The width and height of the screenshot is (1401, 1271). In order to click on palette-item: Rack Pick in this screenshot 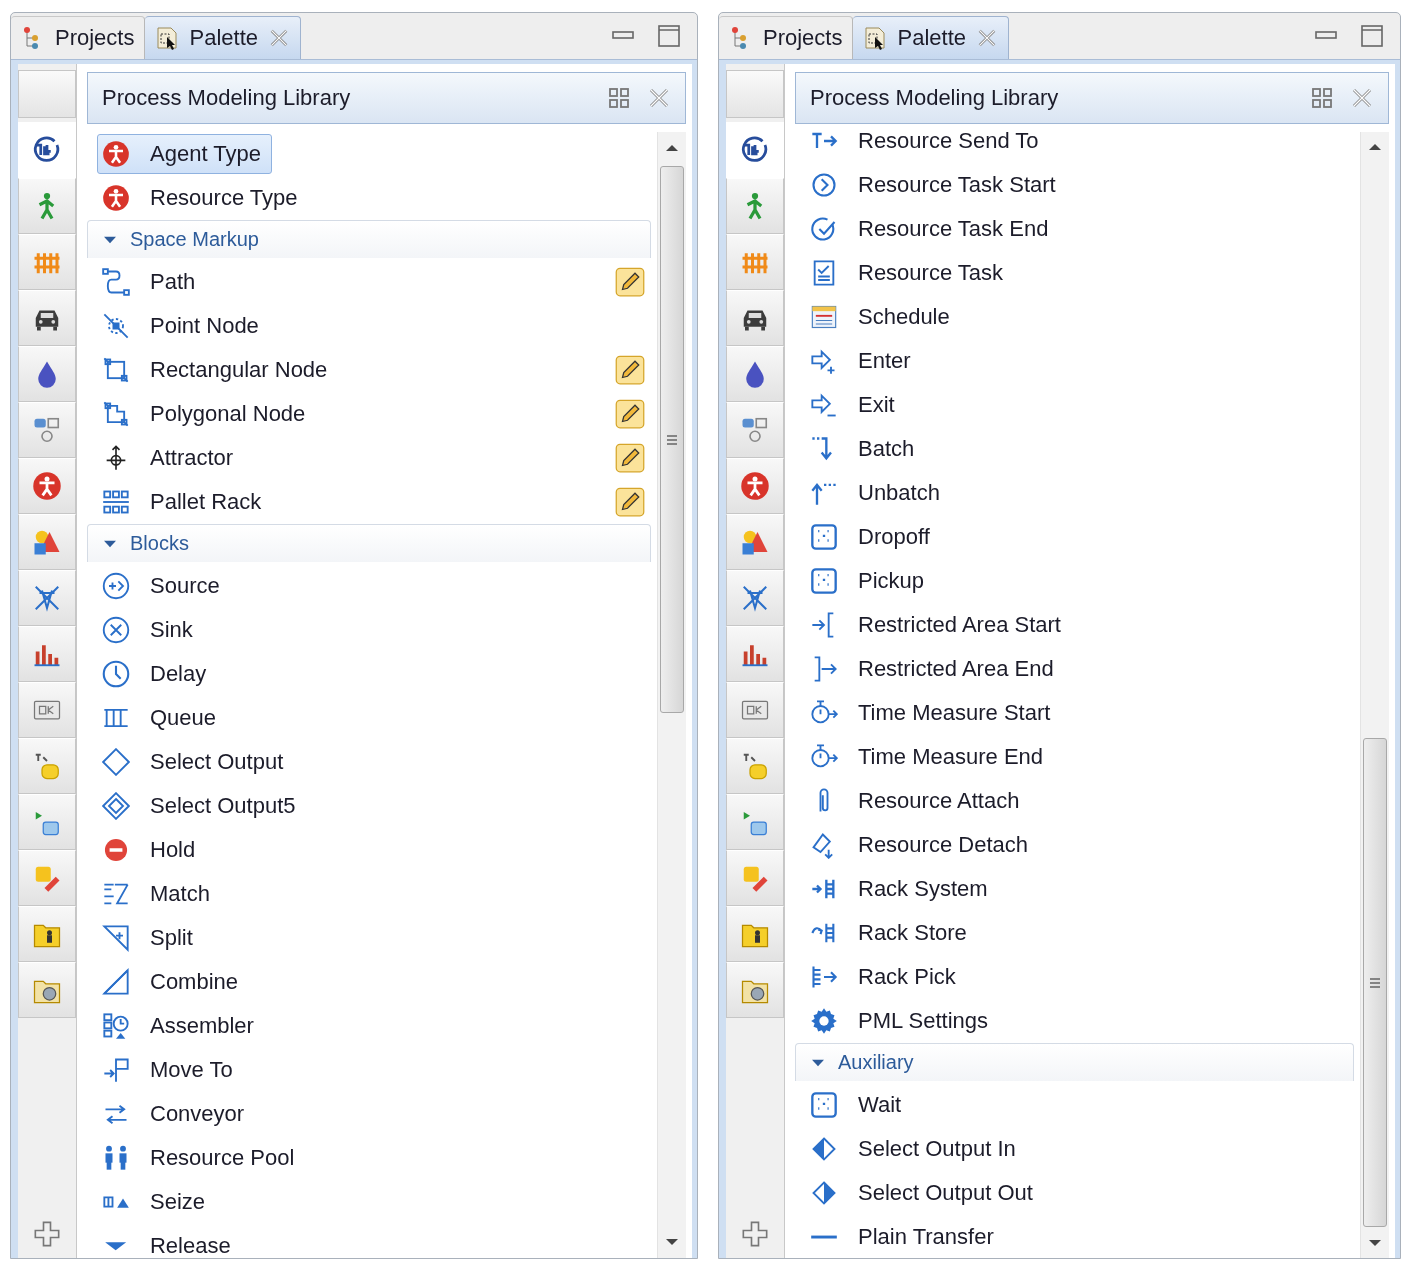, I will do `click(886, 977)`.